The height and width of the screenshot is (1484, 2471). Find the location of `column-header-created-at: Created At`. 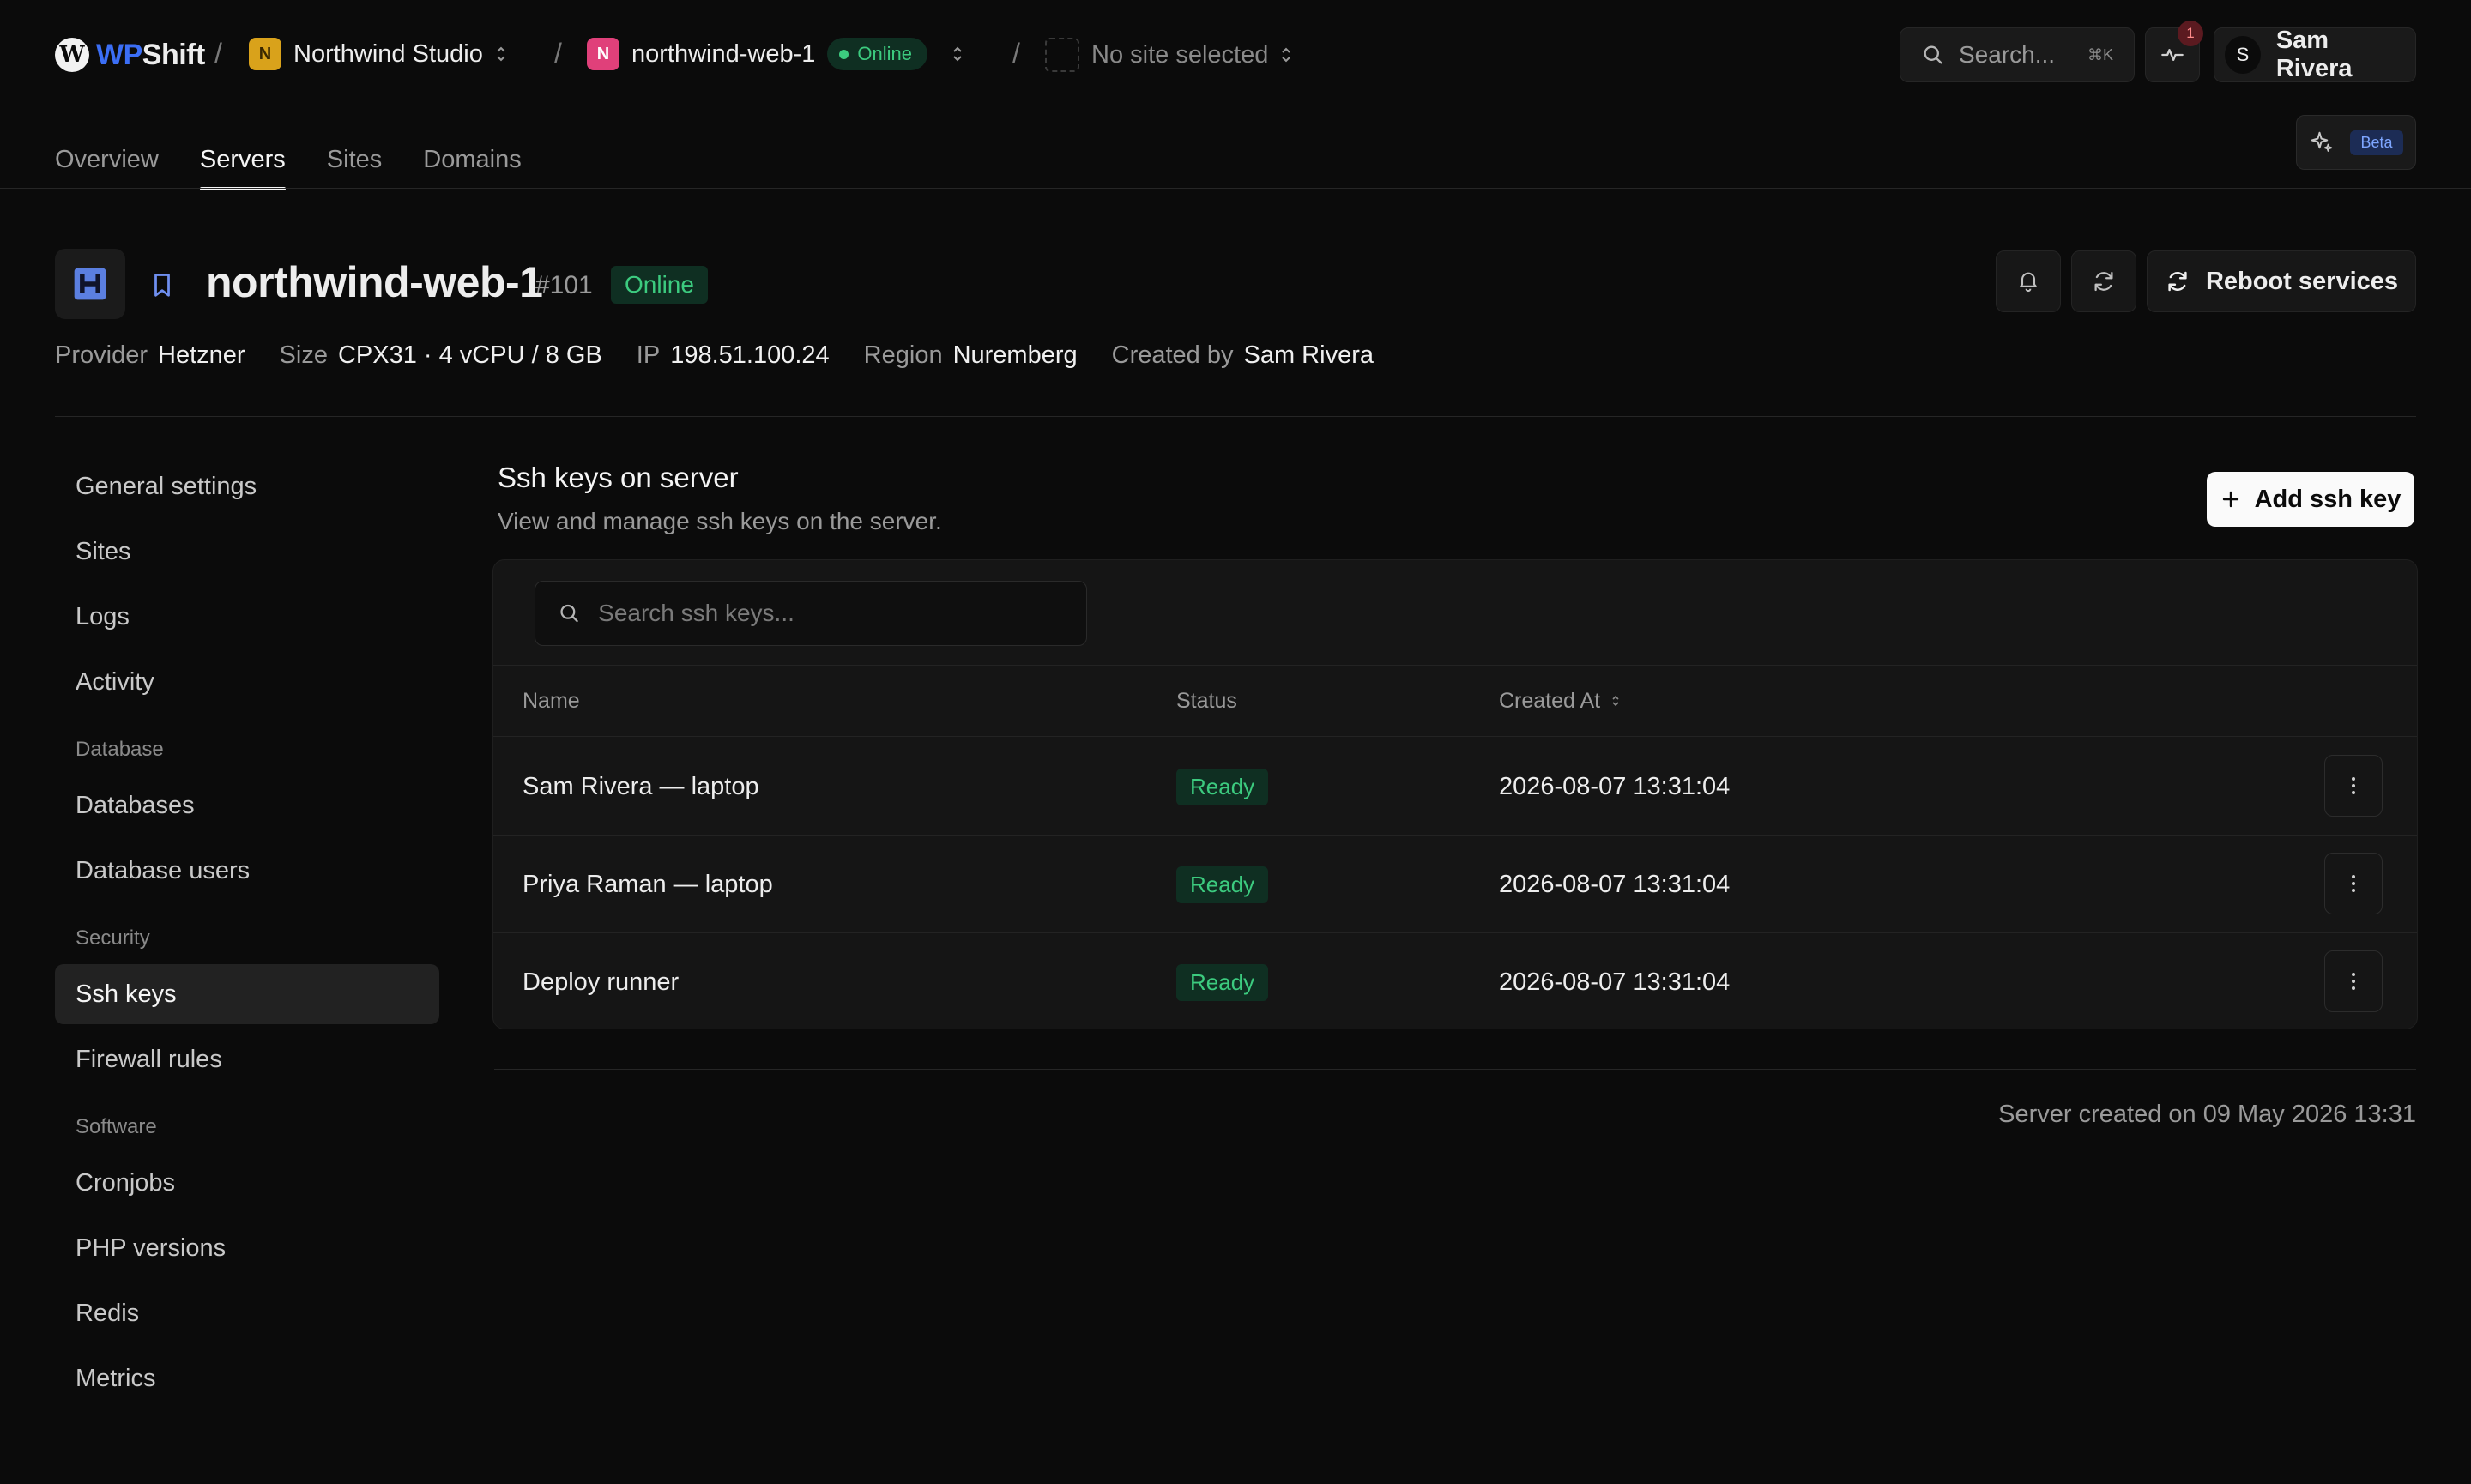

column-header-created-at: Created At is located at coordinates (1560, 701).